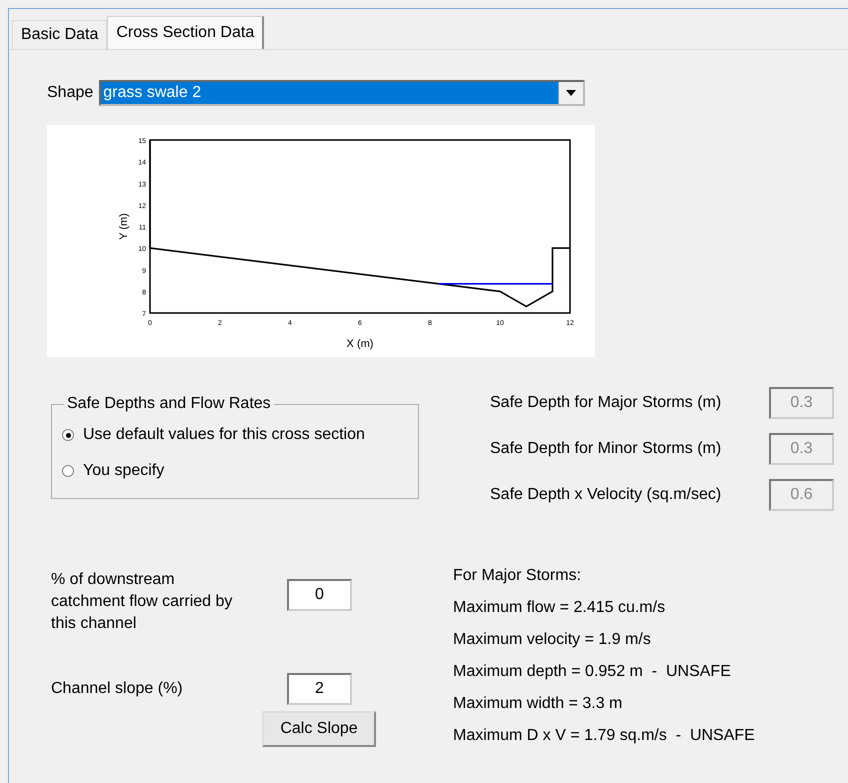 This screenshot has width=848, height=783. Describe the element at coordinates (319, 729) in the screenshot. I see `calc-slope-button: Calc Slope` at that location.